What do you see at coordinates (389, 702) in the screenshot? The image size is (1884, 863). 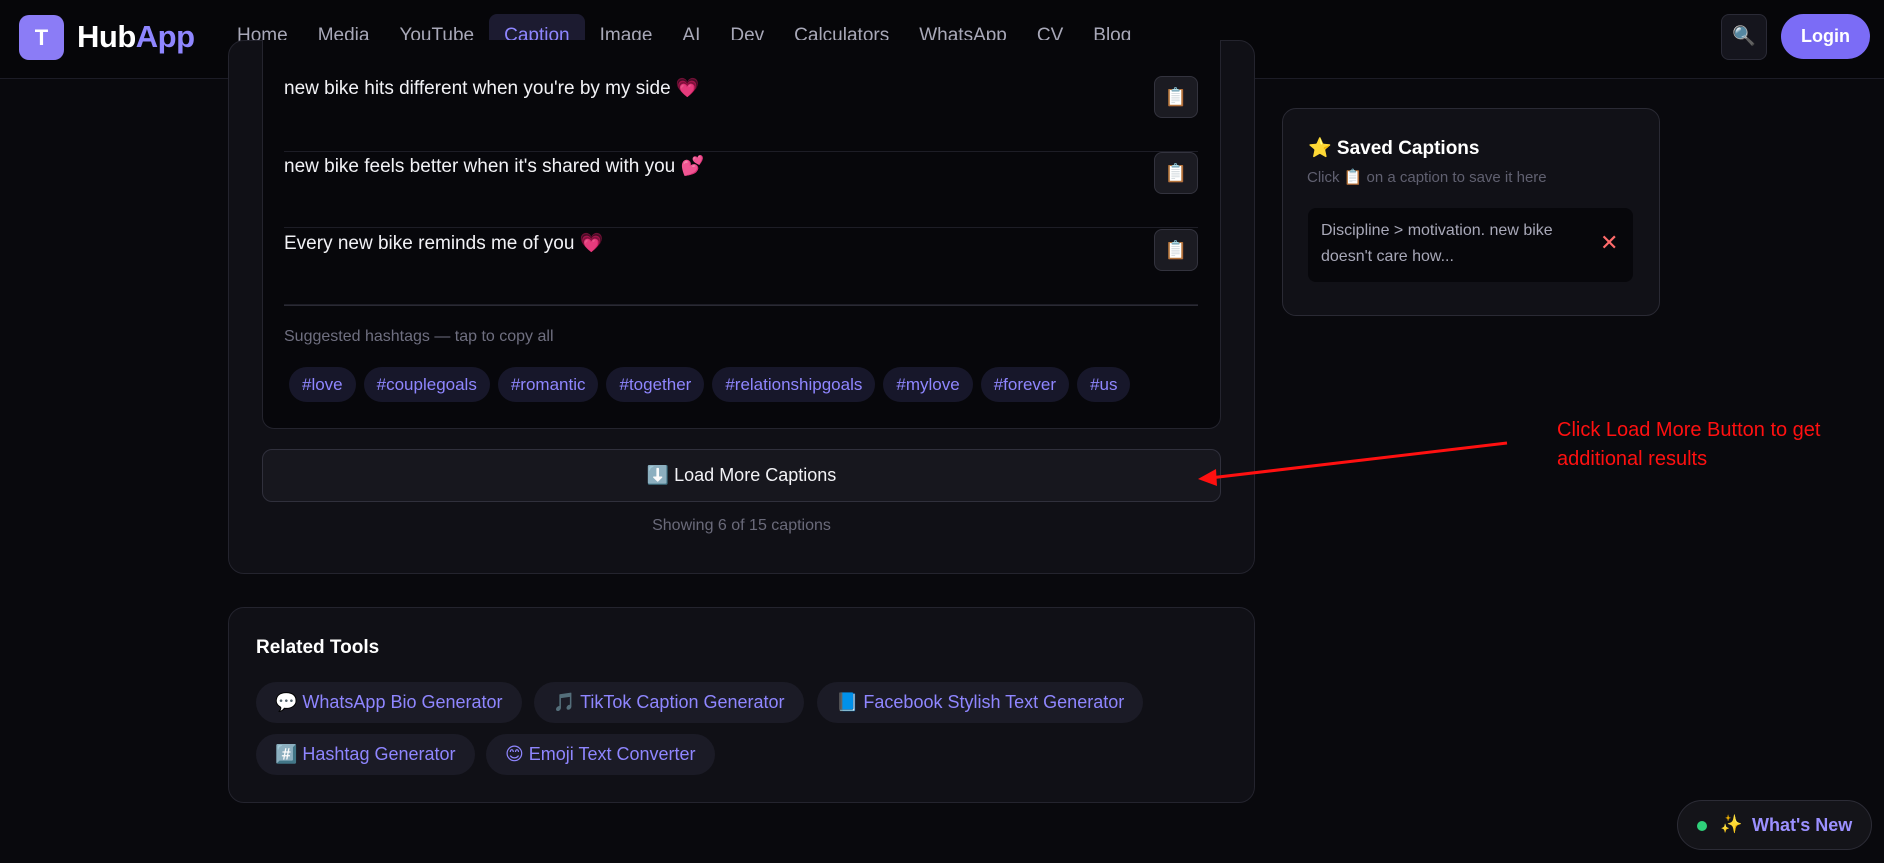 I see `related-tool-whatsapp-bio: 💬 WhatsApp Bio Generator` at bounding box center [389, 702].